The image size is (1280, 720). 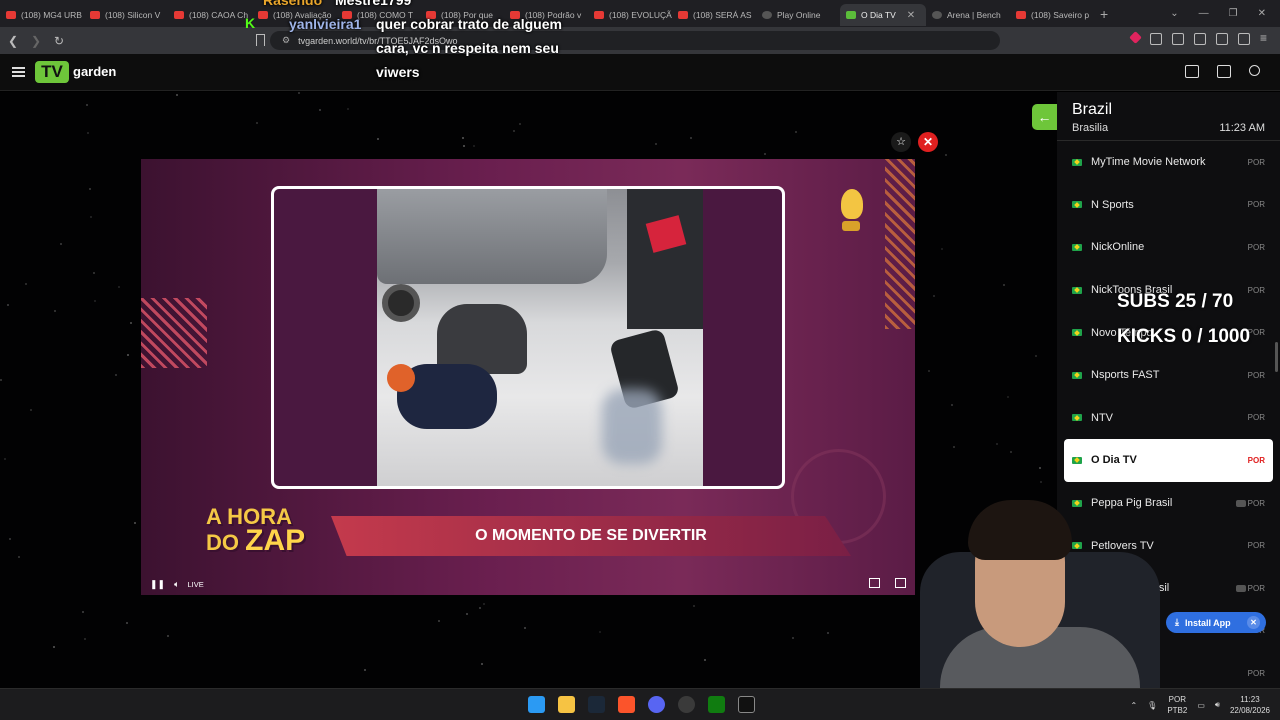 I want to click on youtube-icon, so click(x=263, y=15).